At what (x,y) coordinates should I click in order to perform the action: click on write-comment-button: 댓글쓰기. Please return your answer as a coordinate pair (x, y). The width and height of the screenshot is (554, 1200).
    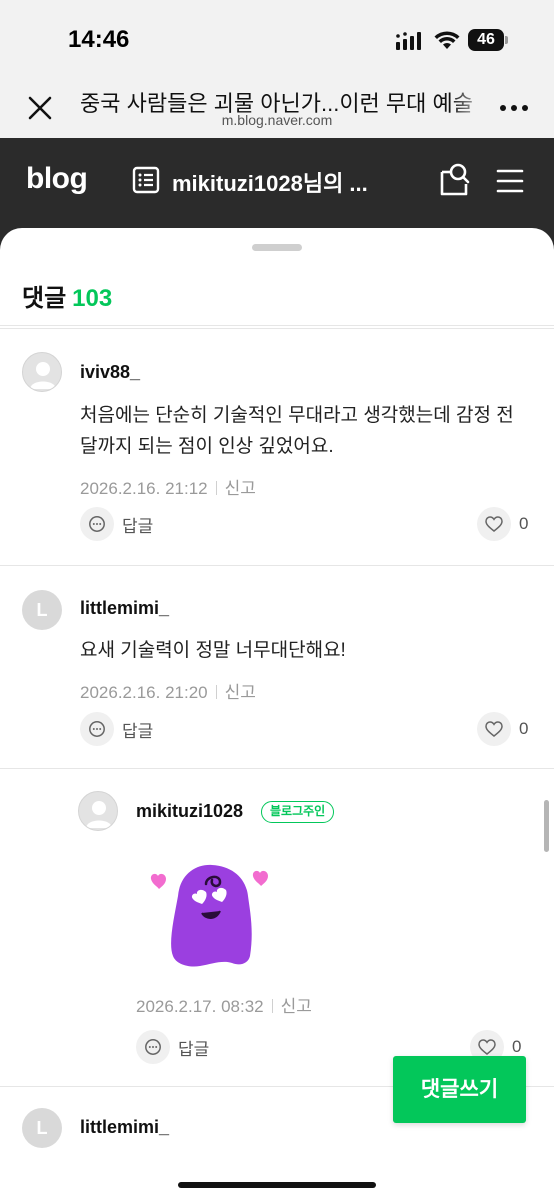
    Looking at the image, I should click on (459, 1089).